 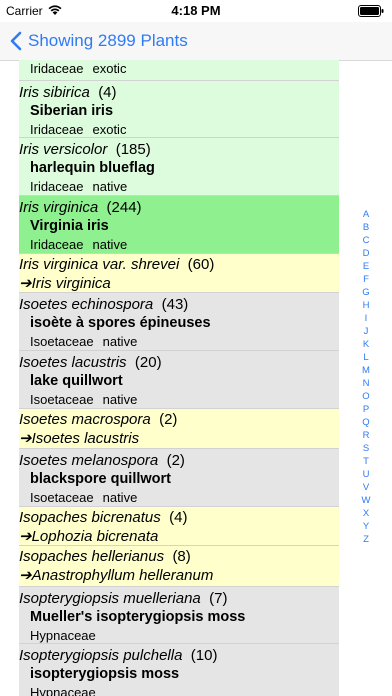 I want to click on scientific-name: Isopterygiopsis pulchella (10), so click(x=118, y=655).